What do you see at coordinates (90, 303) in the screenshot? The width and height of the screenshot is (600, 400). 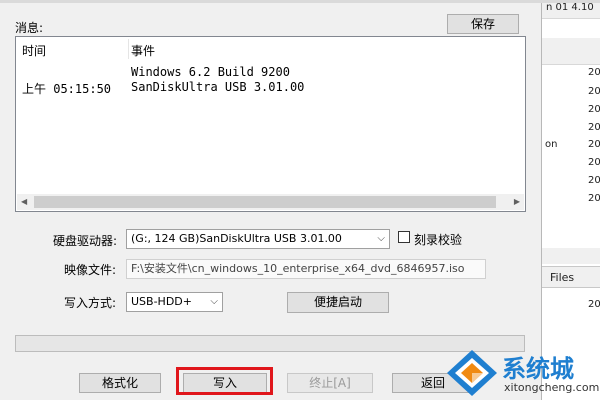 I see `write-mode-label: 写入方式:` at bounding box center [90, 303].